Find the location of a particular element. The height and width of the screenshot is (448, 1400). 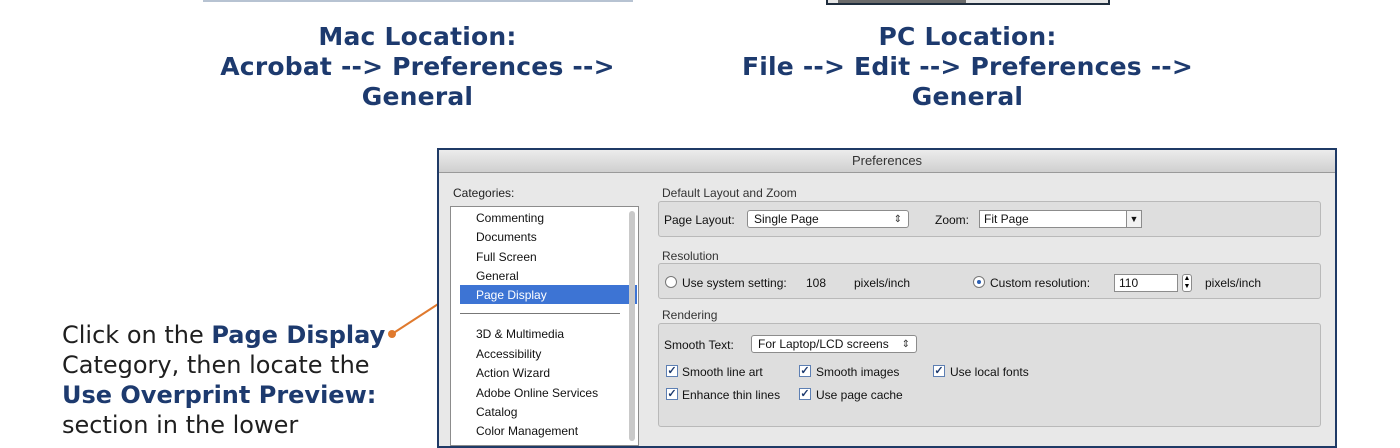

categories-label: Categories: is located at coordinates (484, 193).